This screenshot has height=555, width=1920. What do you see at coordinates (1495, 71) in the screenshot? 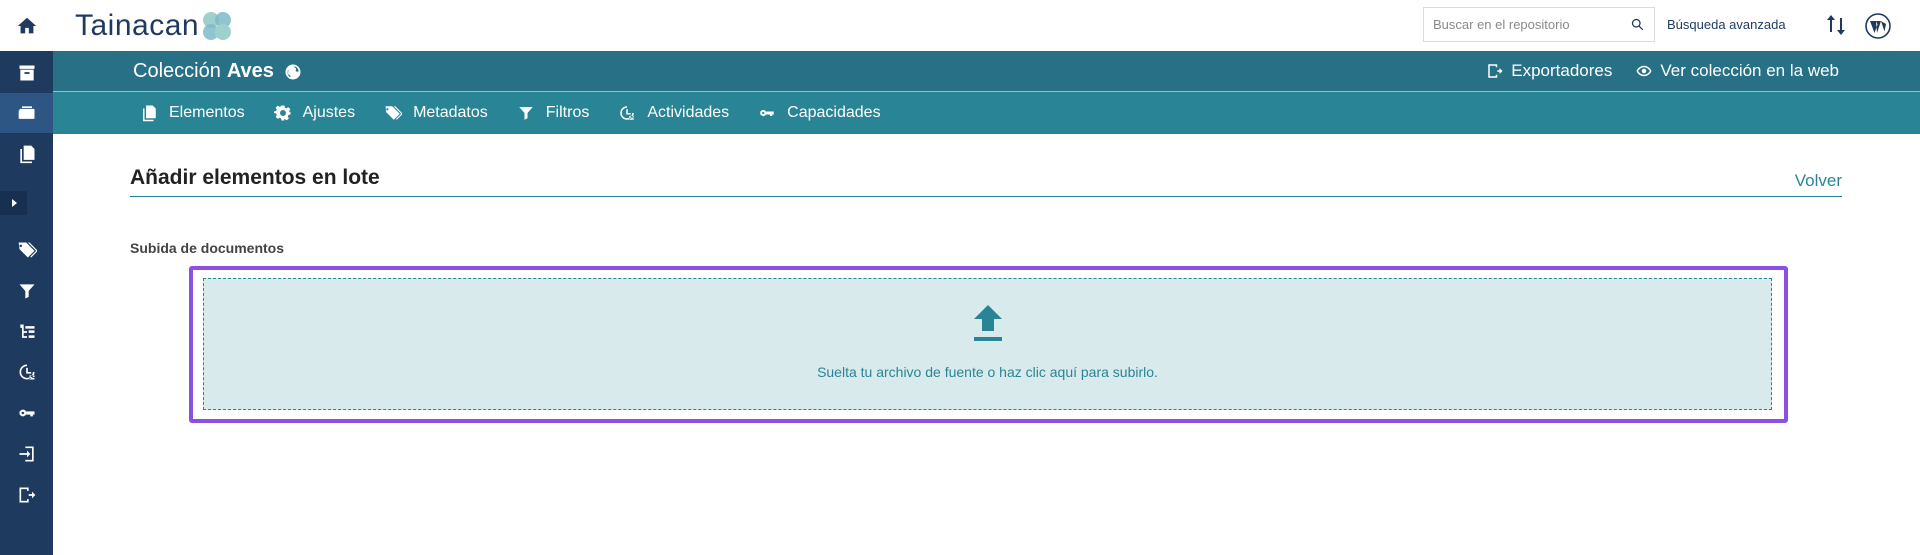
I see `export-icon` at bounding box center [1495, 71].